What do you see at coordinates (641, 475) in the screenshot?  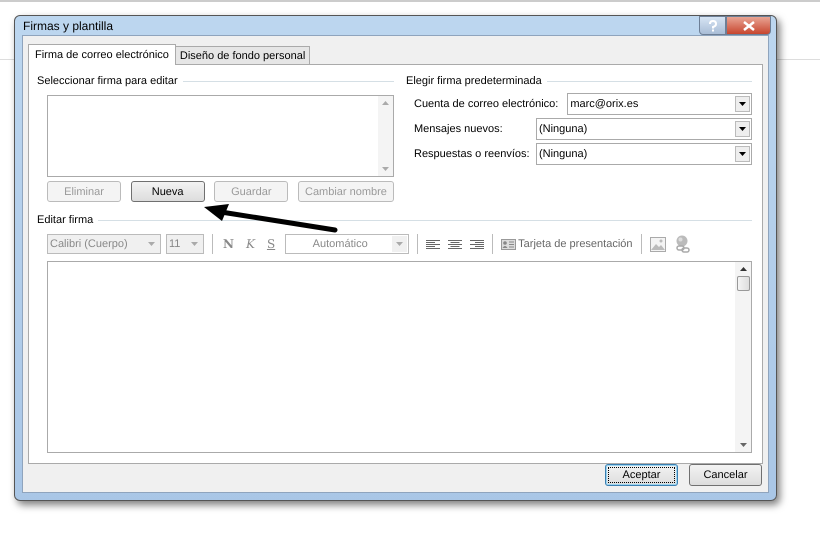 I see `dialog-button: Aceptar` at bounding box center [641, 475].